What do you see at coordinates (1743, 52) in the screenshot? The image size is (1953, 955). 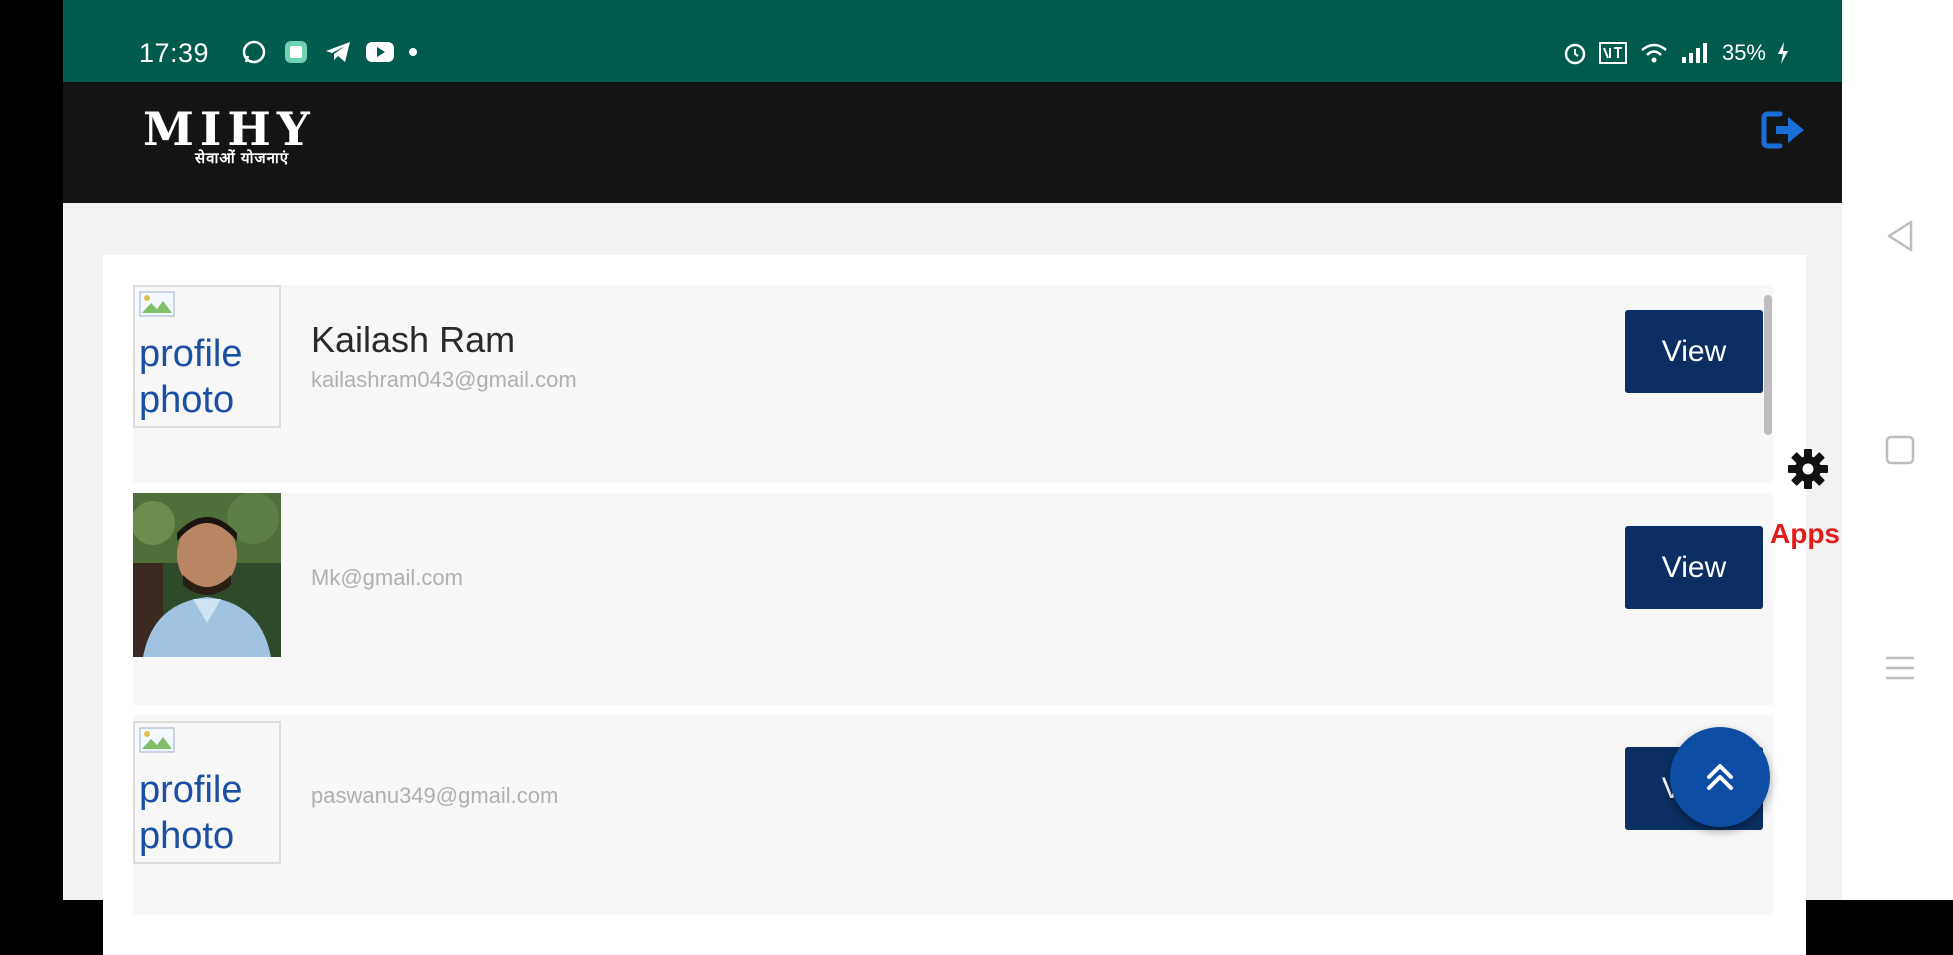 I see `battery-level: 35%` at bounding box center [1743, 52].